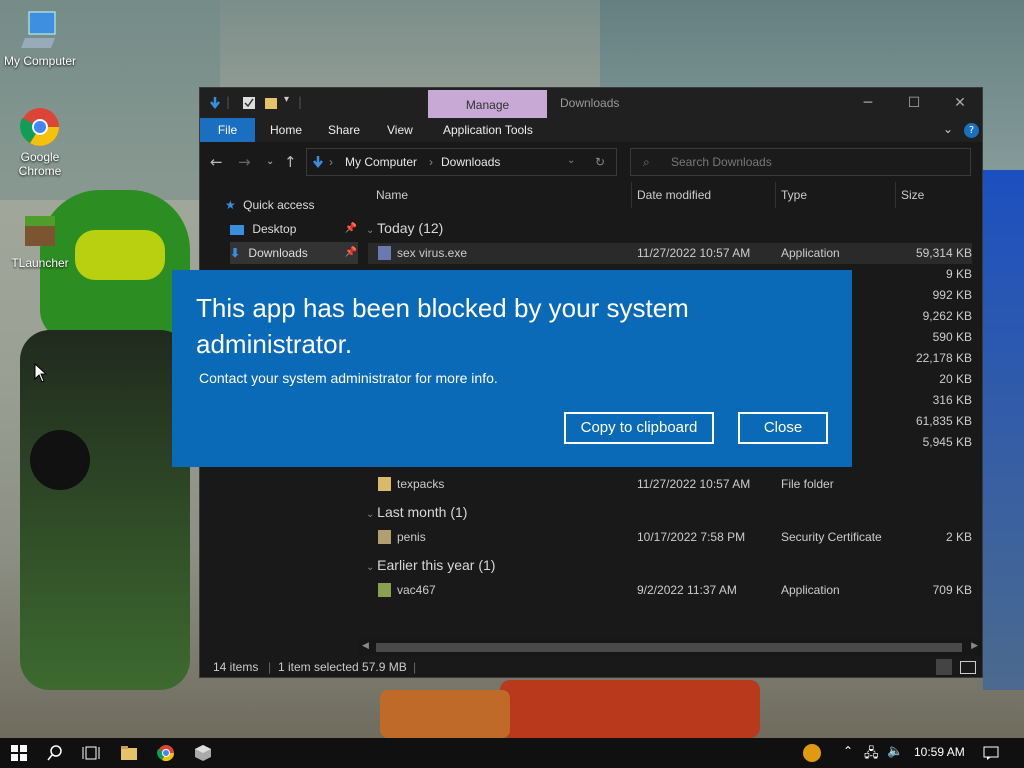 The image size is (1024, 768). Describe the element at coordinates (831, 537) in the screenshot. I see `file-type: Security Certificate` at that location.